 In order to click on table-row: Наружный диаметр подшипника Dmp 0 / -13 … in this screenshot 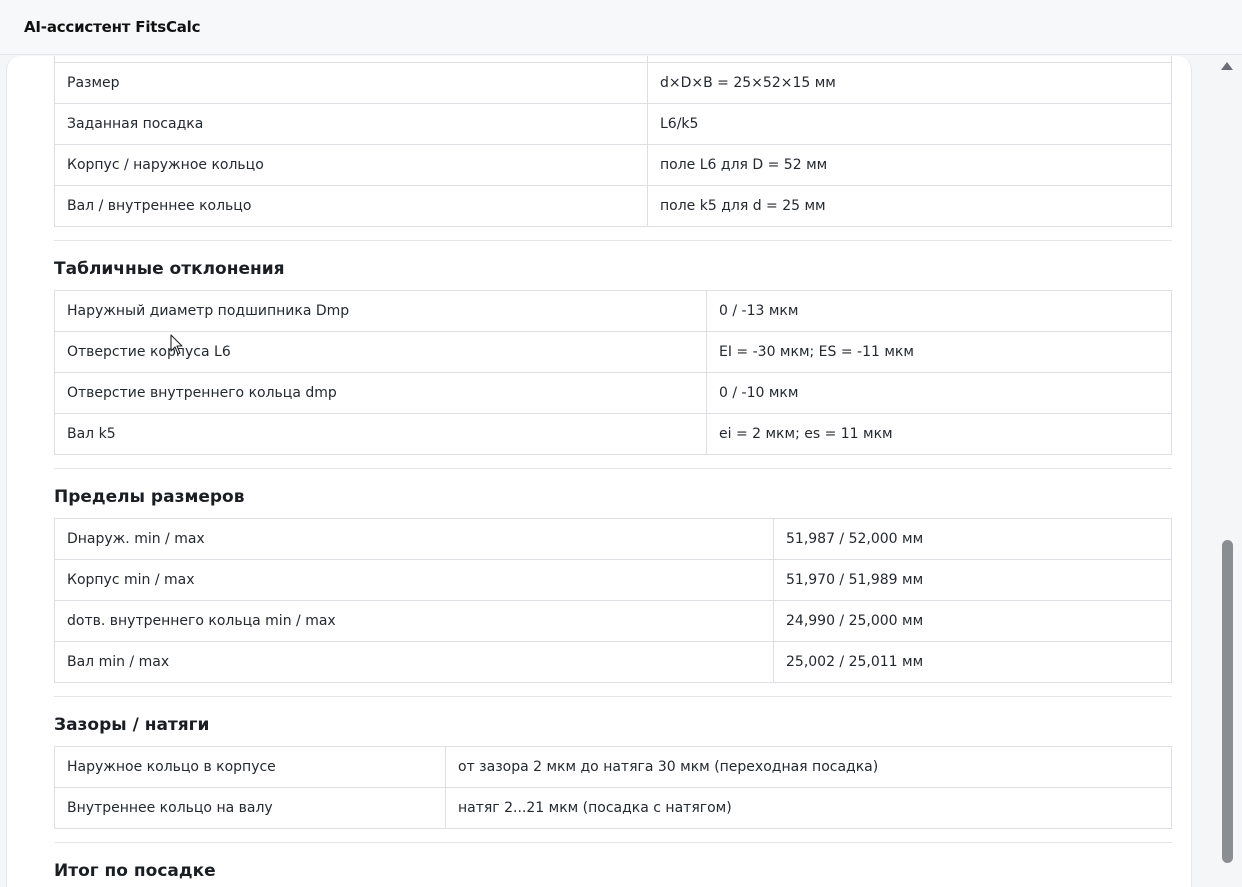, I will do `click(613, 311)`.